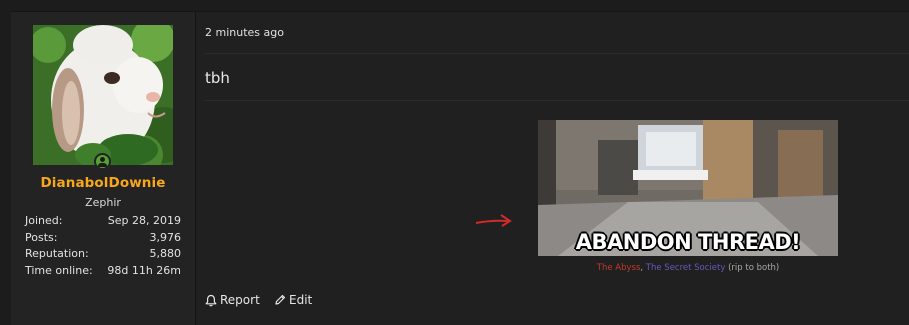  Describe the element at coordinates (217, 78) in the screenshot. I see `post-message: tbh` at that location.